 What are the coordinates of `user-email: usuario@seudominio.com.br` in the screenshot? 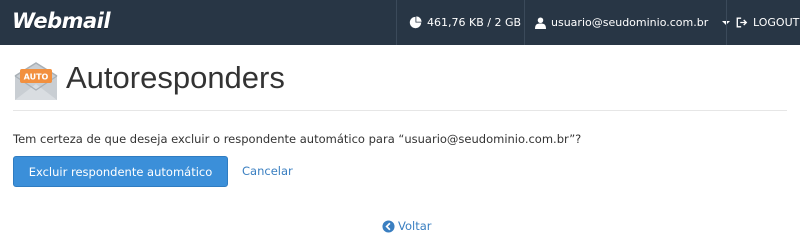 It's located at (630, 22).